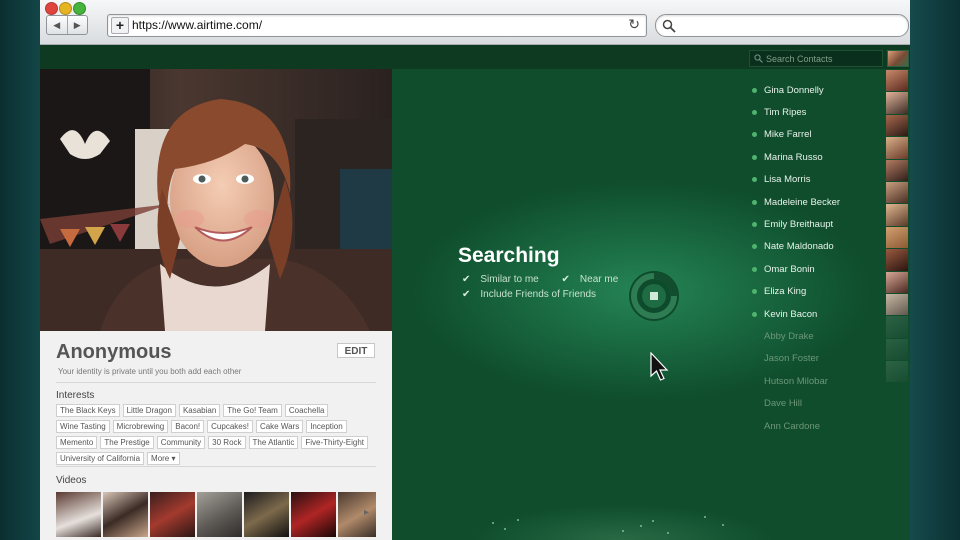  I want to click on interest-tag: Coachella, so click(306, 410).